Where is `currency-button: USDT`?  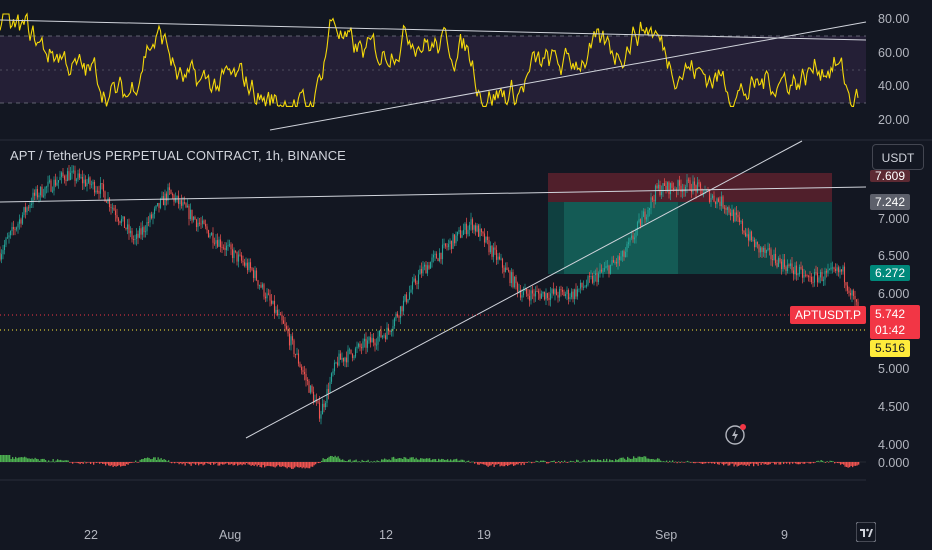 currency-button: USDT is located at coordinates (898, 157).